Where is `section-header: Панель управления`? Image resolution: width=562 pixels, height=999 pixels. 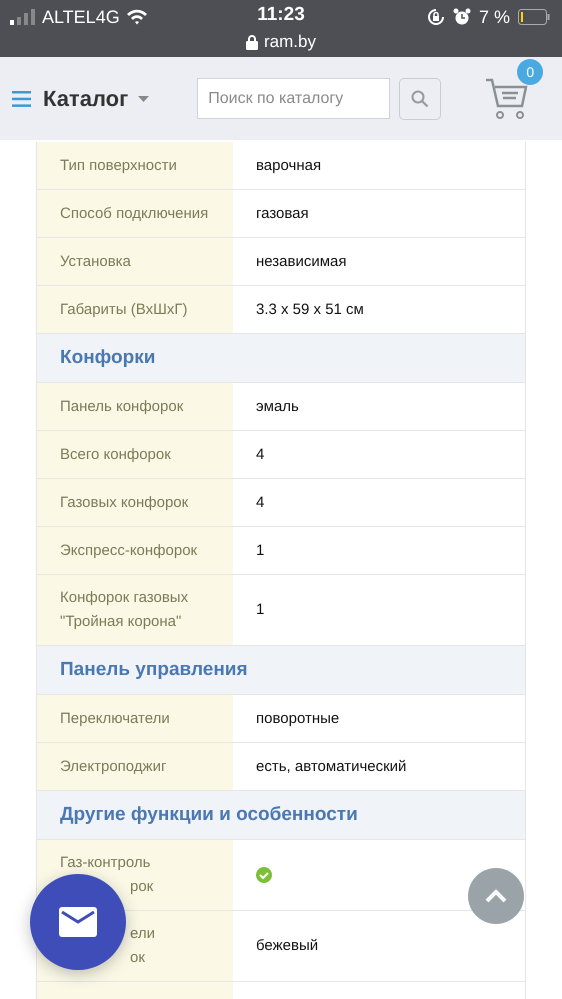
section-header: Панель управления is located at coordinates (281, 670).